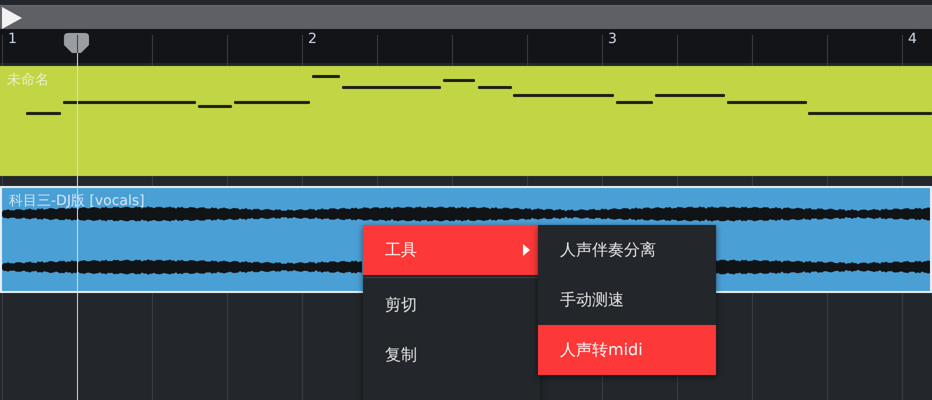 The image size is (932, 400). Describe the element at coordinates (28, 80) in the screenshot. I see `clip-title: 未命名` at that location.